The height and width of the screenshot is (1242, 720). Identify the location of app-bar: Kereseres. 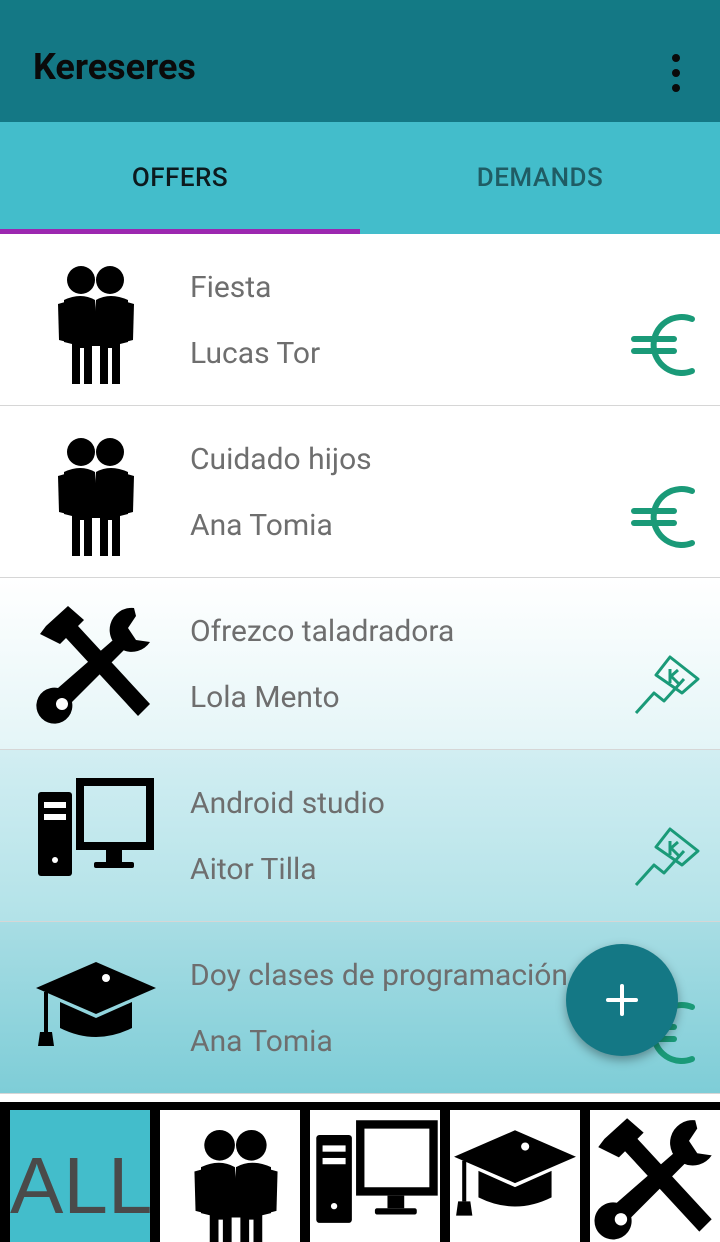
(360, 66).